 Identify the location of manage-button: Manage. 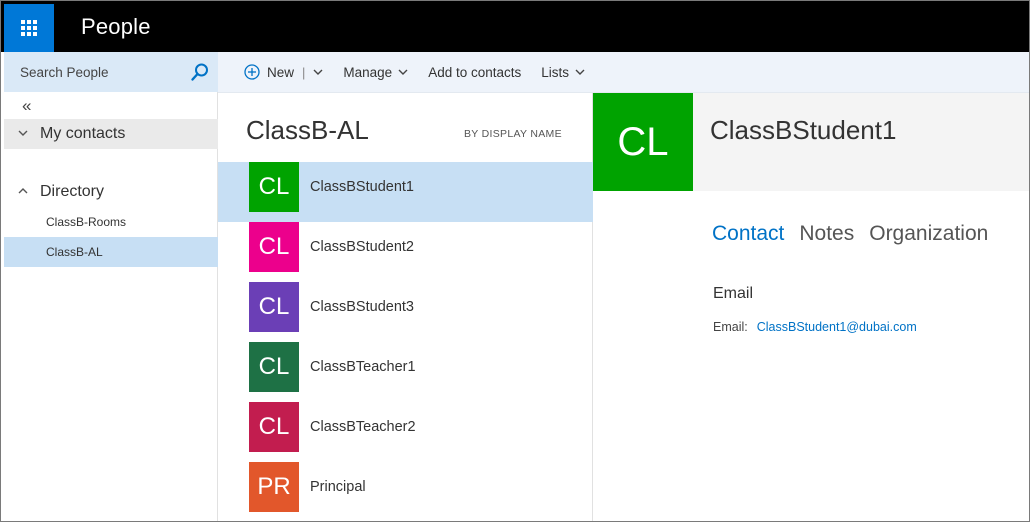
(375, 72).